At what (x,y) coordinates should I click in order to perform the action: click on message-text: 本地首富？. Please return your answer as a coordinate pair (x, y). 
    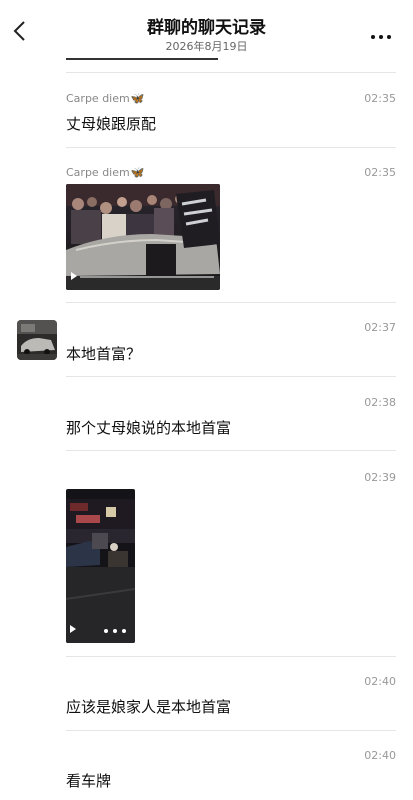
    Looking at the image, I should click on (104, 354).